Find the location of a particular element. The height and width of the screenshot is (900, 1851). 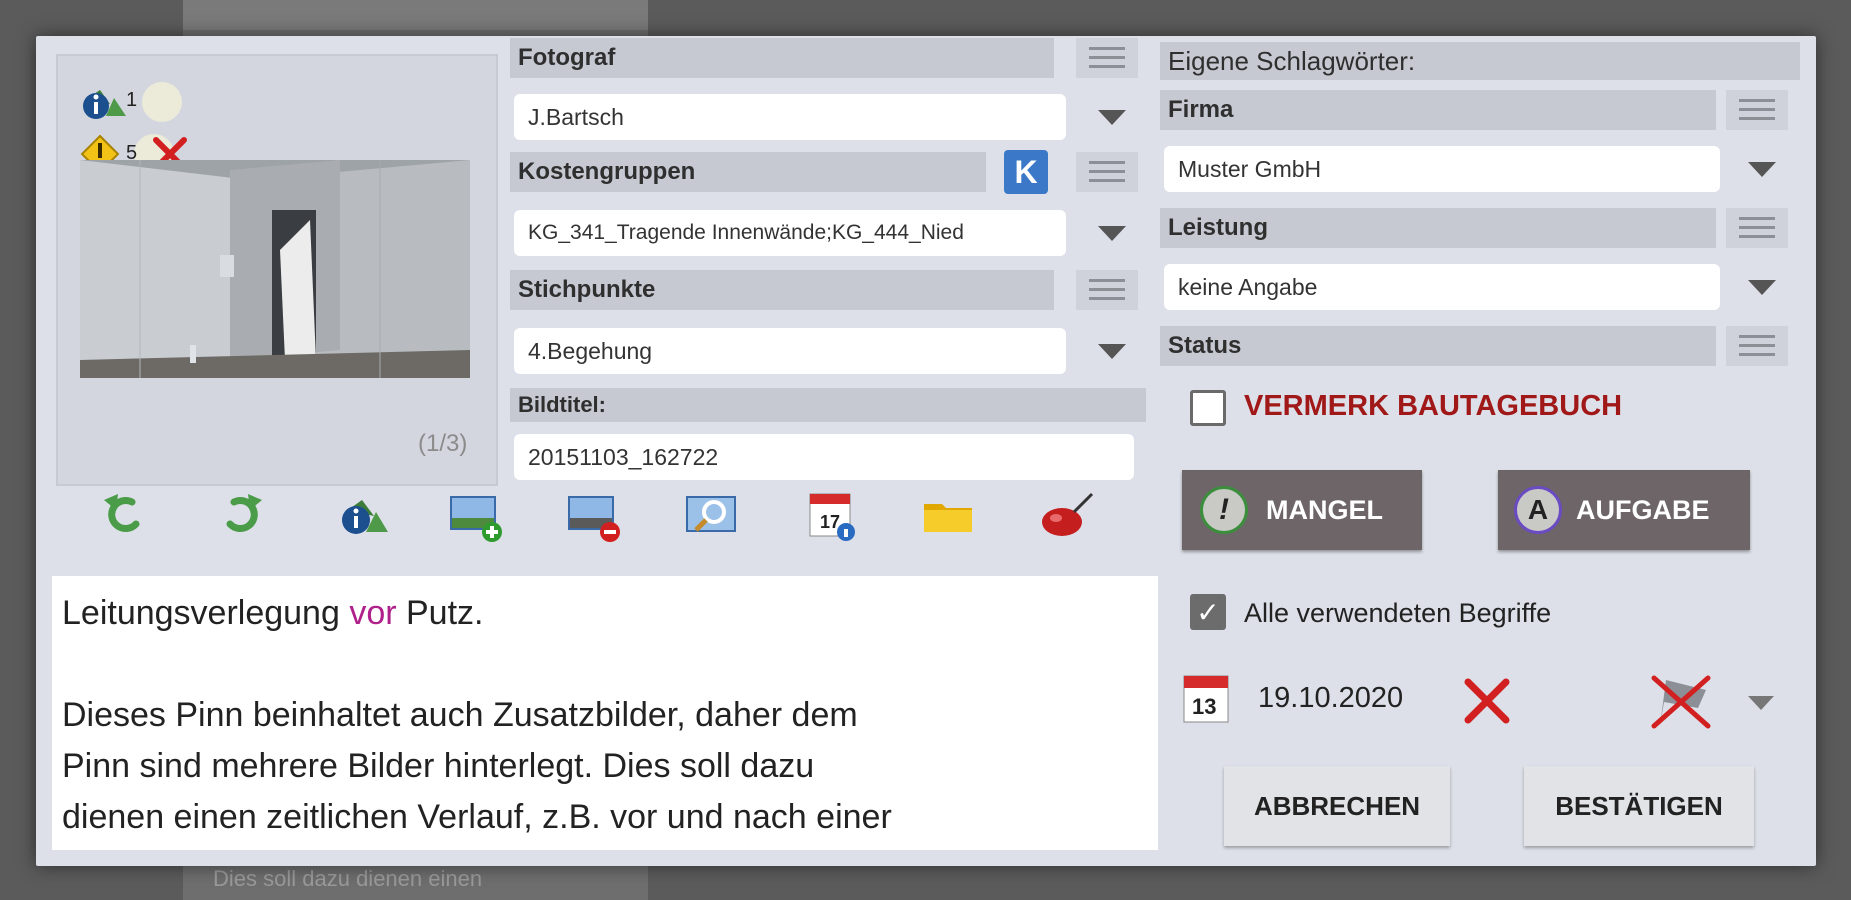

calendar-info-icon: 17 is located at coordinates (830, 516).